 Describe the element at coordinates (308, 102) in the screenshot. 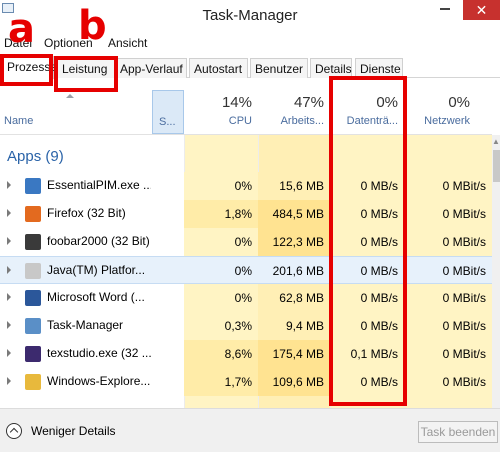

I see `memory-total-percent: 47%` at that location.